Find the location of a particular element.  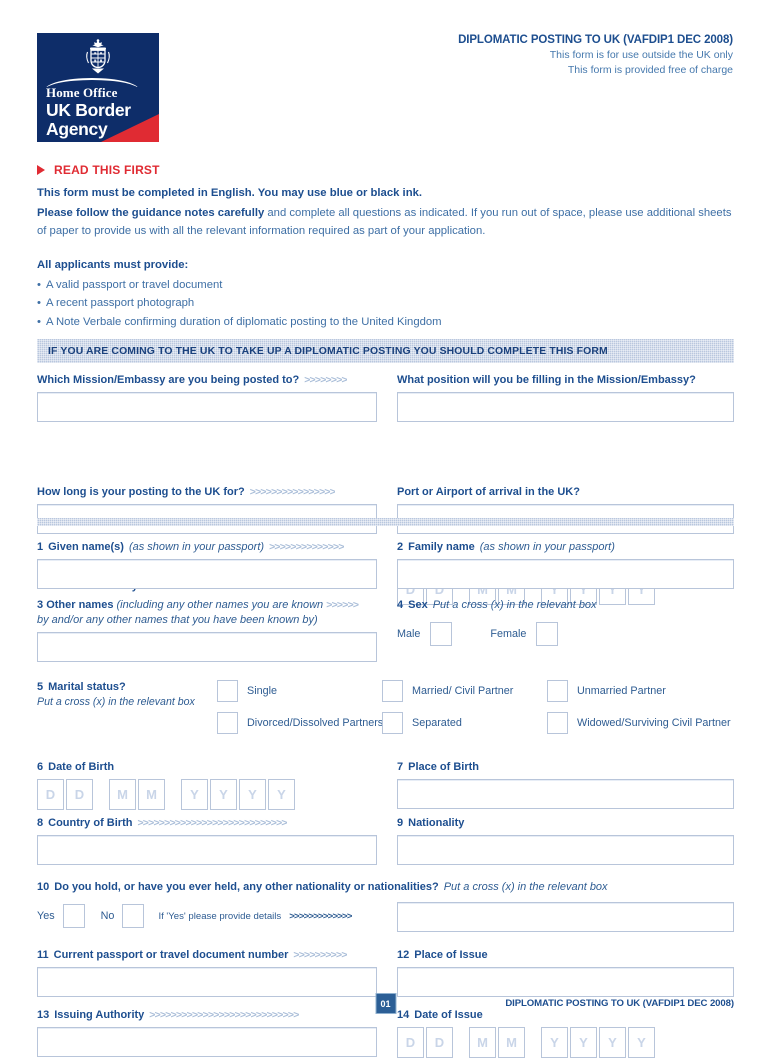

q7-label-text: Place of Birth is located at coordinates (444, 767).